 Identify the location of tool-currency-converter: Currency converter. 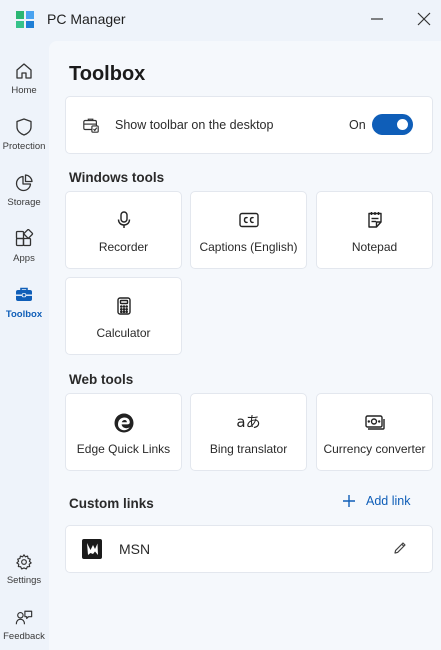
(374, 432).